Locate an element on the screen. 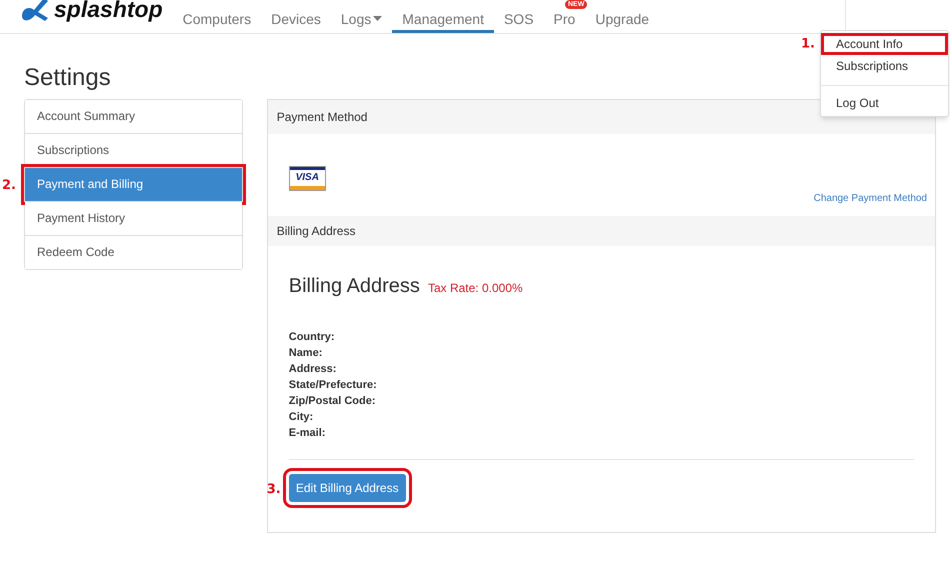 This screenshot has height=581, width=950. field-label: State/Prefecture: is located at coordinates (333, 385).